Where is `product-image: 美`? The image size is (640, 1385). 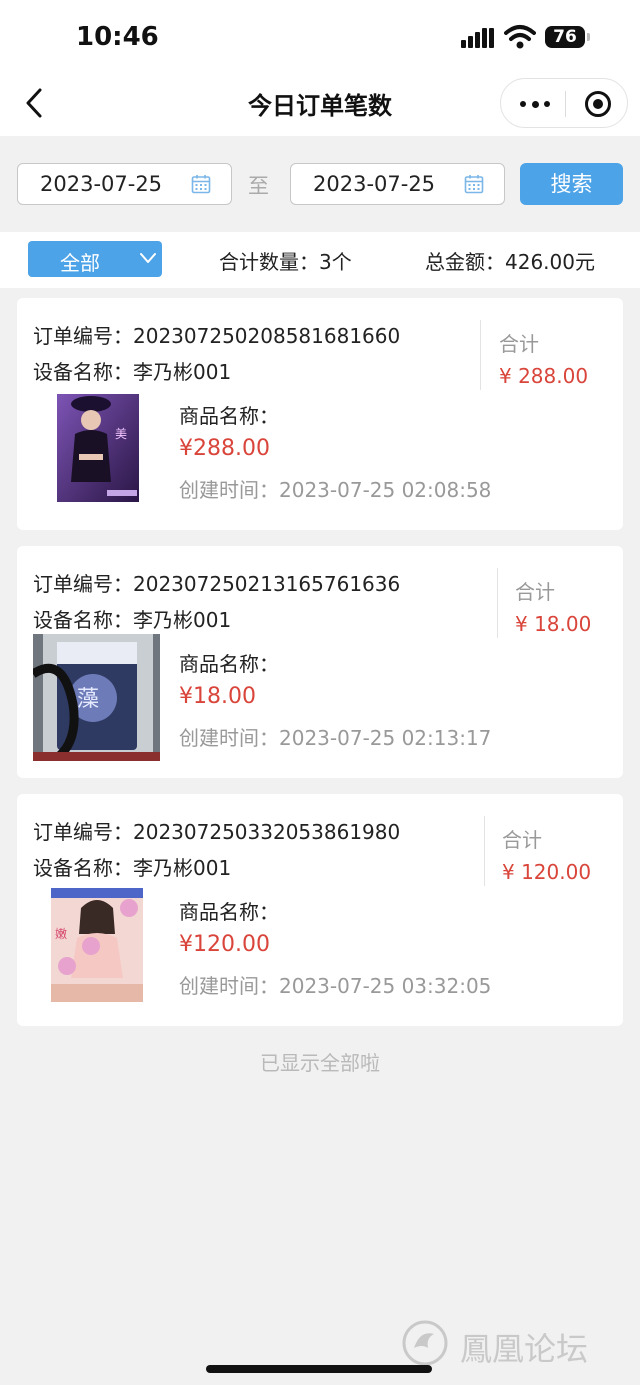 product-image: 美 is located at coordinates (98, 448).